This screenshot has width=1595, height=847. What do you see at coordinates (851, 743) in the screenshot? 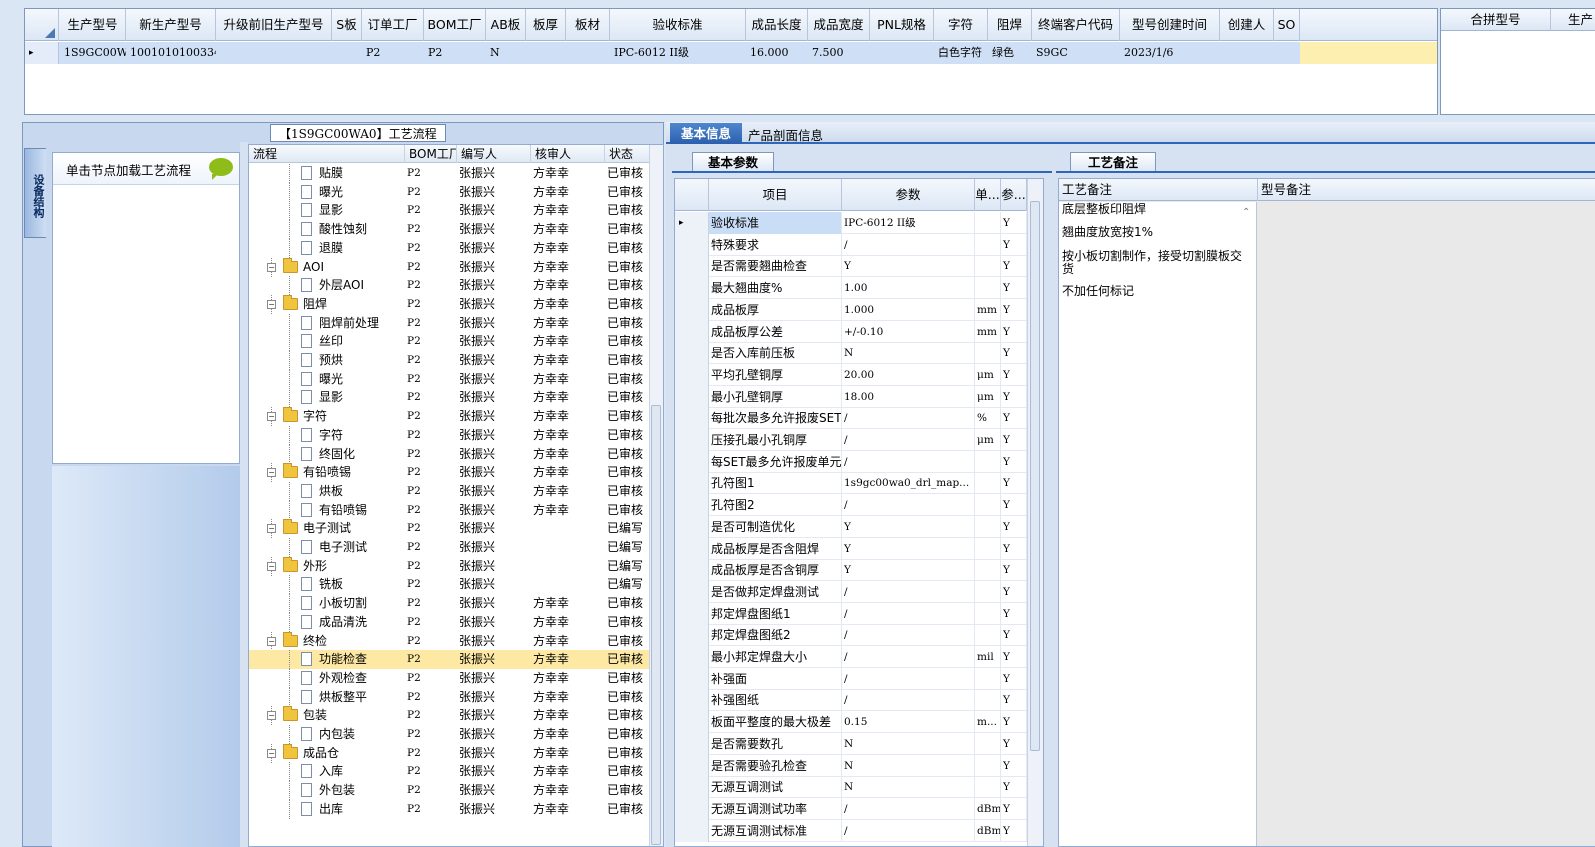
I see `param-row: 是否需要数孔 N Y` at bounding box center [851, 743].